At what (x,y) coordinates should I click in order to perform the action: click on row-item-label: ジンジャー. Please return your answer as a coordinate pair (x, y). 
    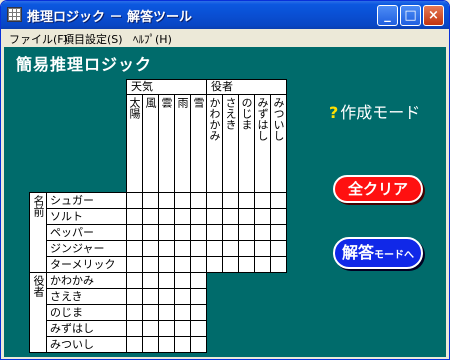
    Looking at the image, I should click on (86, 248).